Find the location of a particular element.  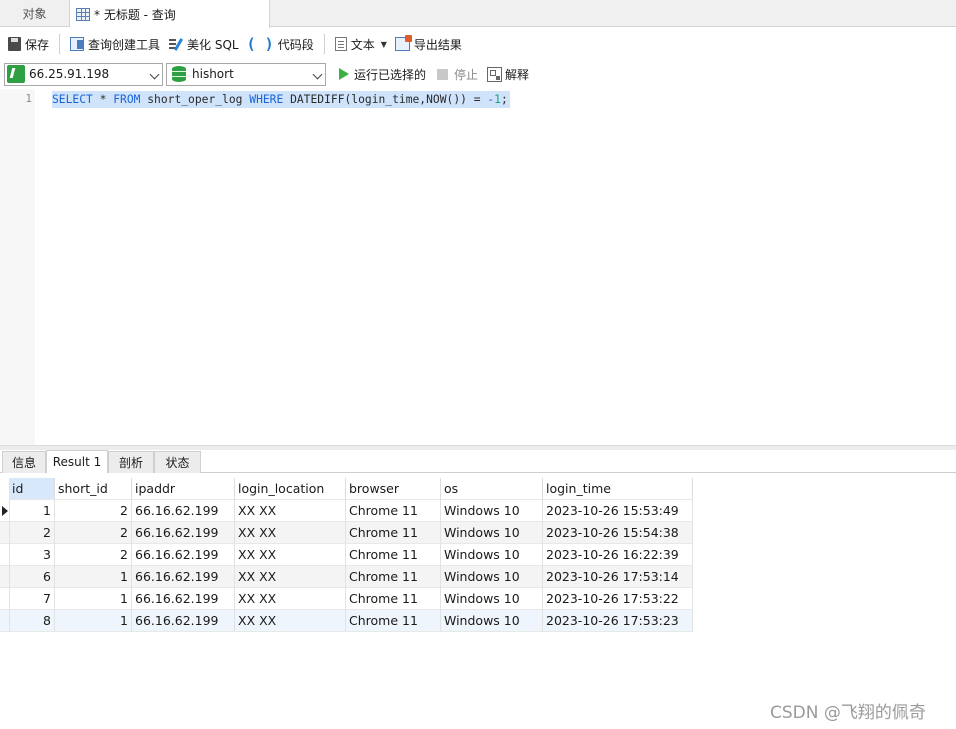

connection-host: 66.25.91.198 is located at coordinates (69, 74).